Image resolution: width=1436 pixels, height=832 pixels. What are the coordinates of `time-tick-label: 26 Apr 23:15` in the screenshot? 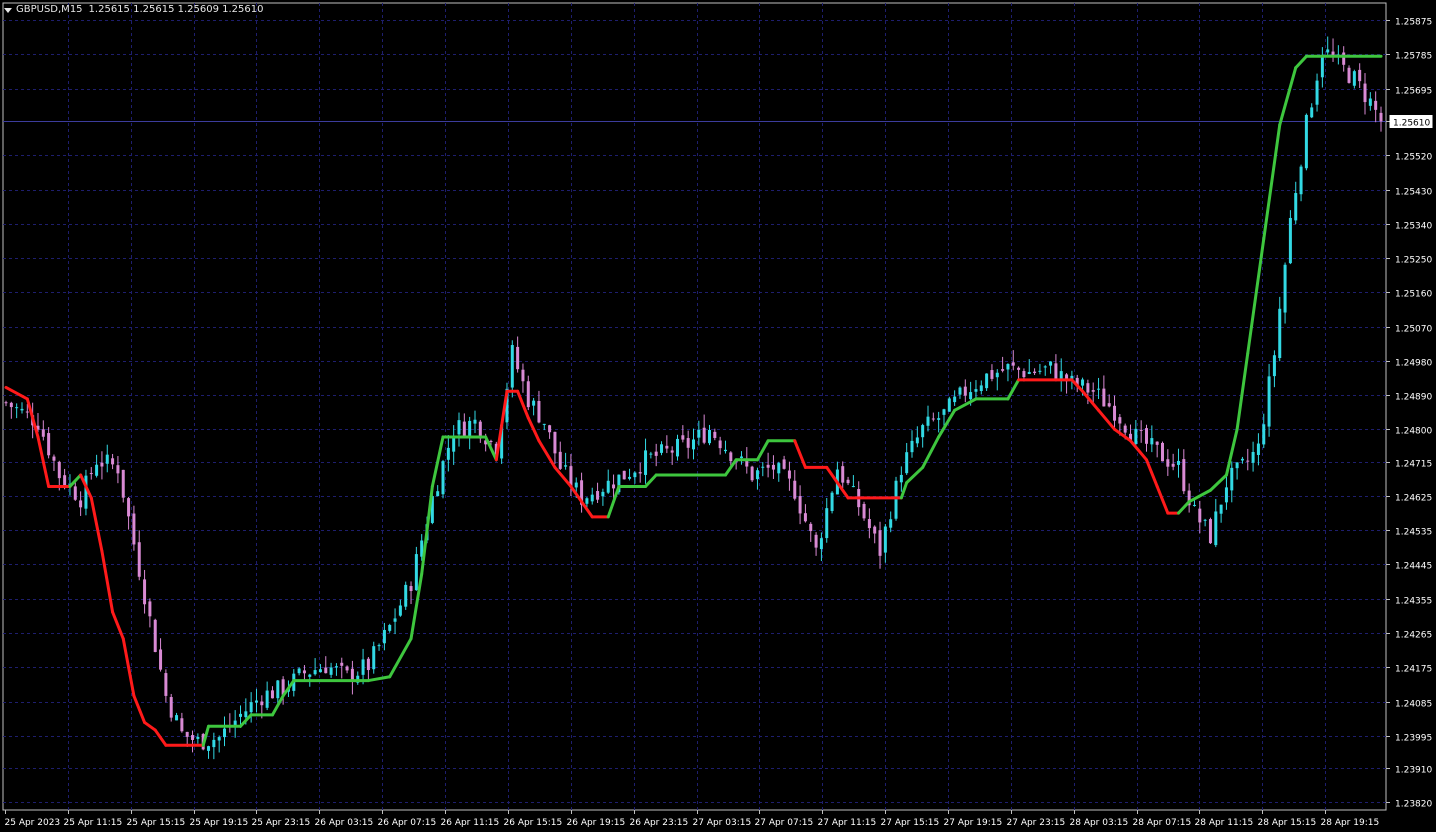 It's located at (659, 823).